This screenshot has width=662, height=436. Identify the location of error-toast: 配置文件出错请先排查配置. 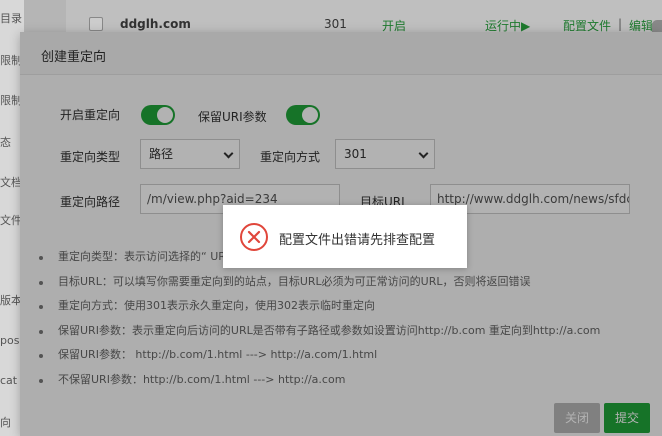
(345, 236).